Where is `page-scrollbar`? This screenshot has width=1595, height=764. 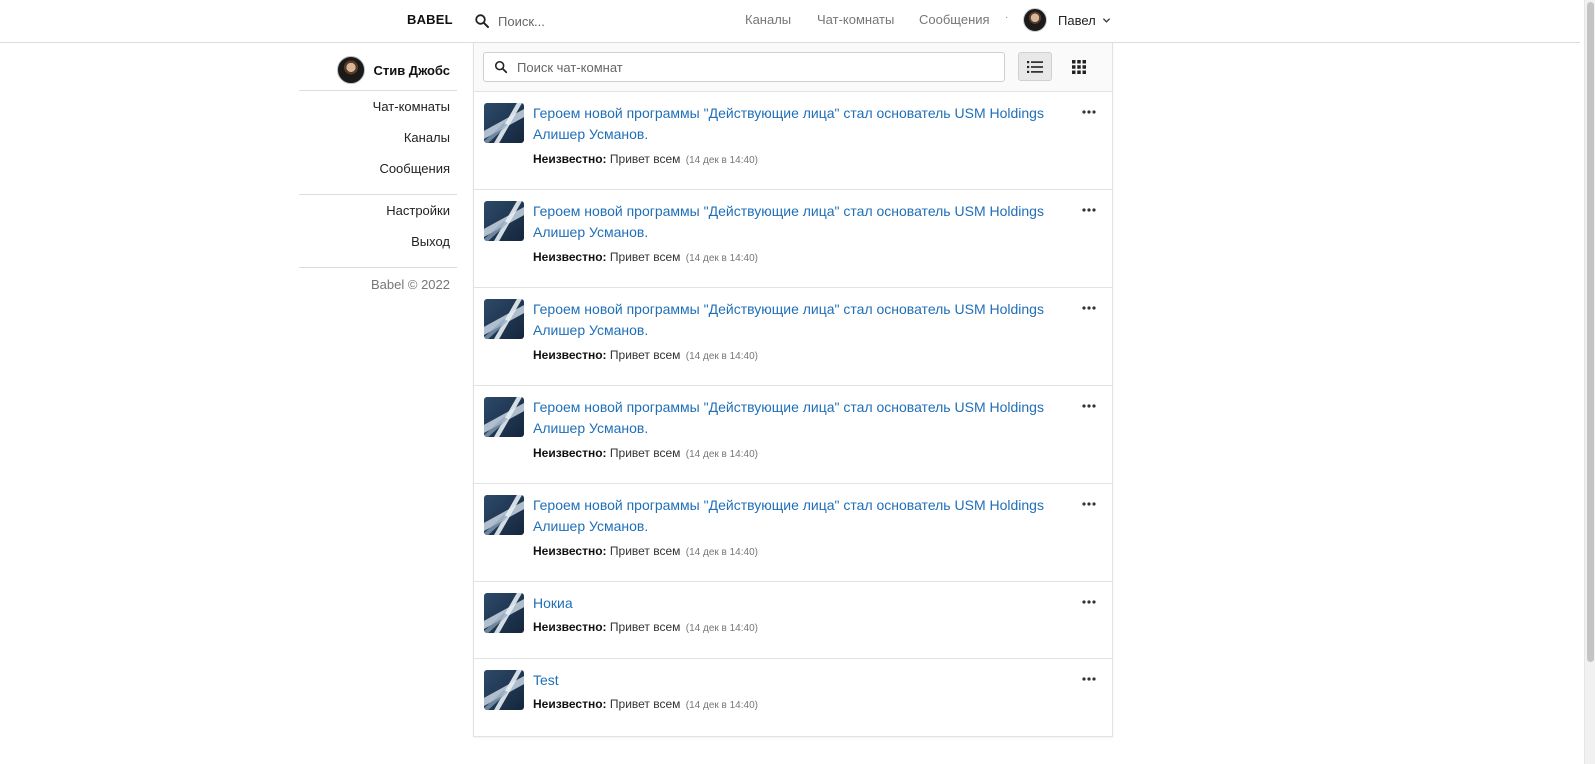
page-scrollbar is located at coordinates (1589, 382).